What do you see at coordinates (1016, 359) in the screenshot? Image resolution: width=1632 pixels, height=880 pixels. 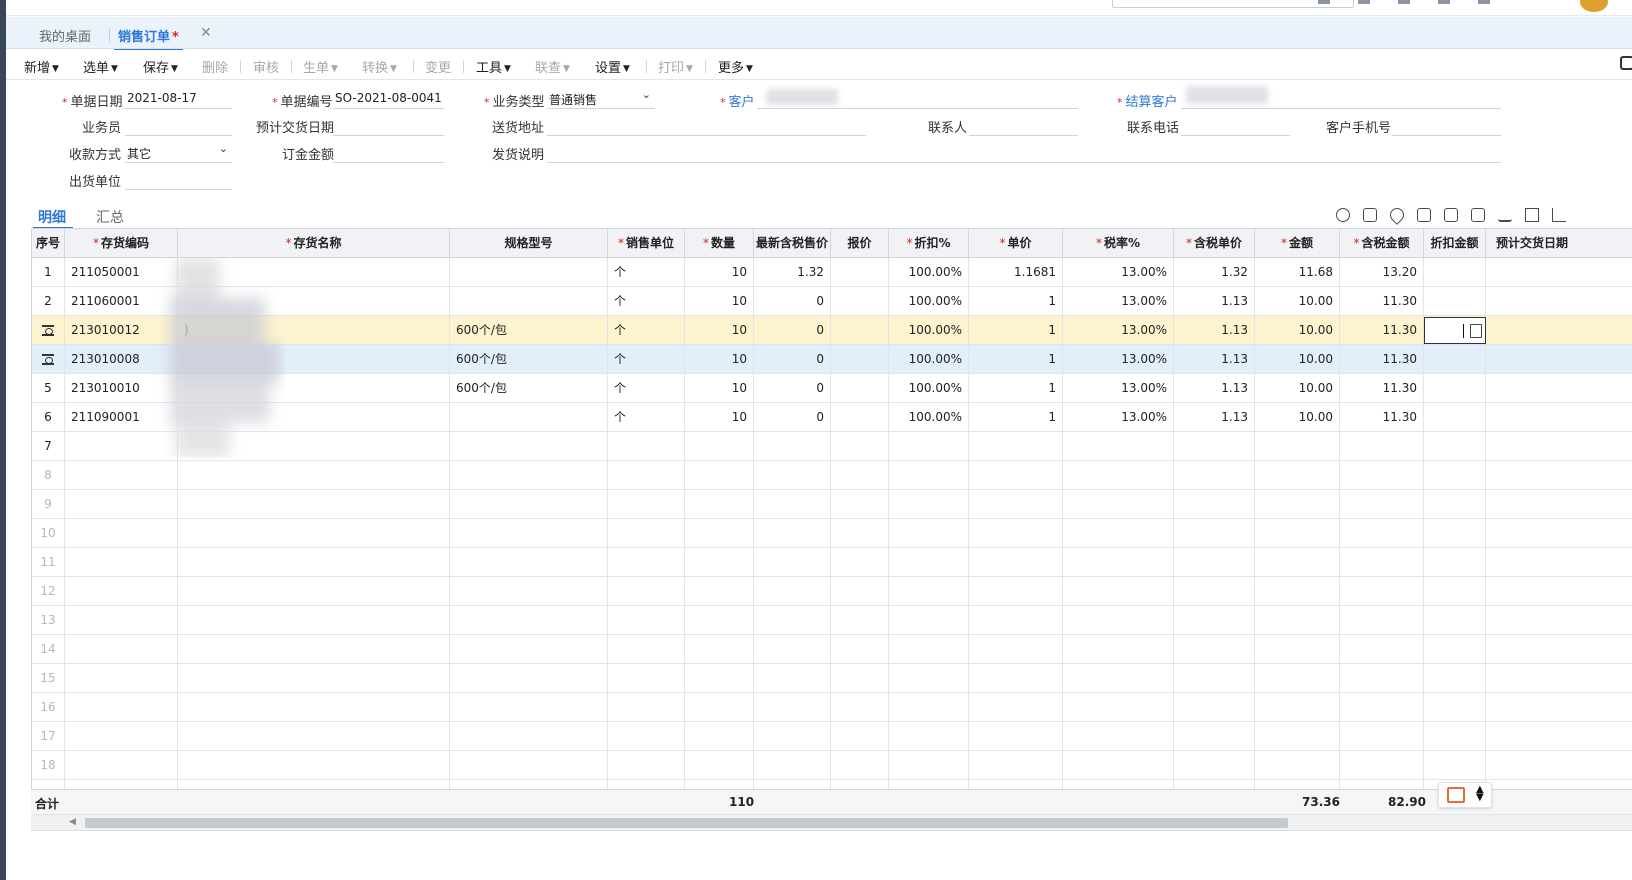 I see `cell-price: 1` at bounding box center [1016, 359].